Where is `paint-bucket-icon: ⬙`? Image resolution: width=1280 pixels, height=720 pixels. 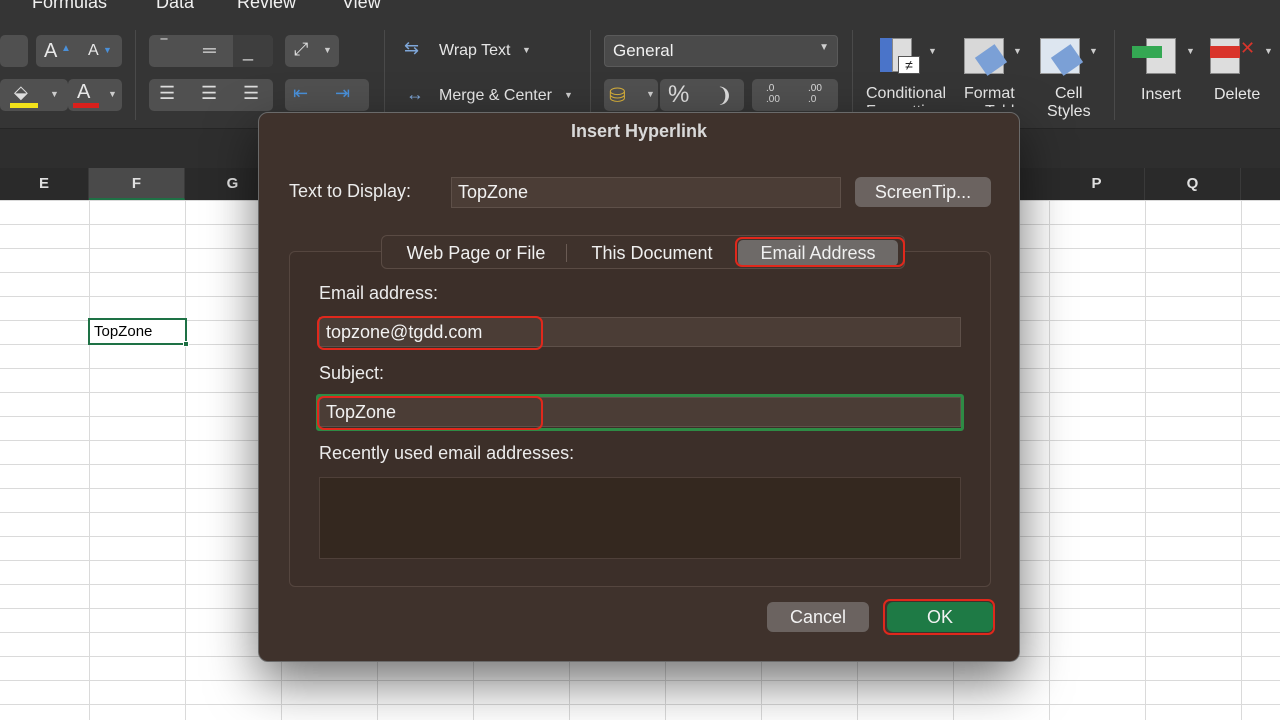 paint-bucket-icon: ⬙ is located at coordinates (21, 92).